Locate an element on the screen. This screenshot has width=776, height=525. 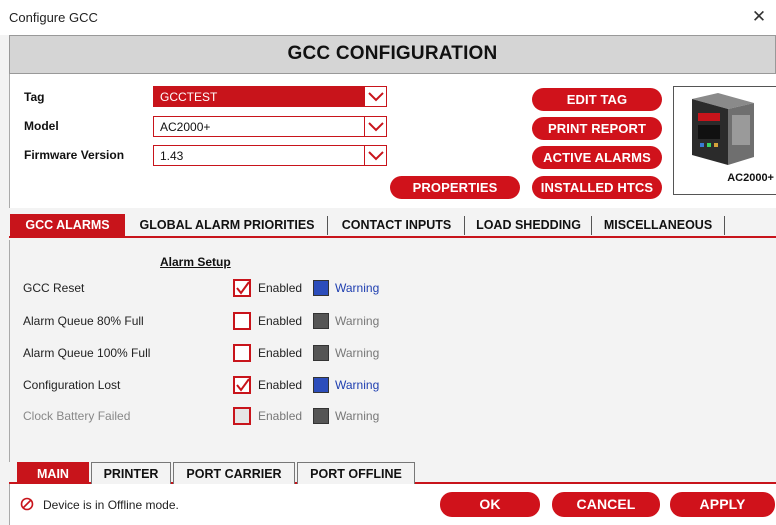
title-bar: Configure GCC ✕ is located at coordinates (388, 17).